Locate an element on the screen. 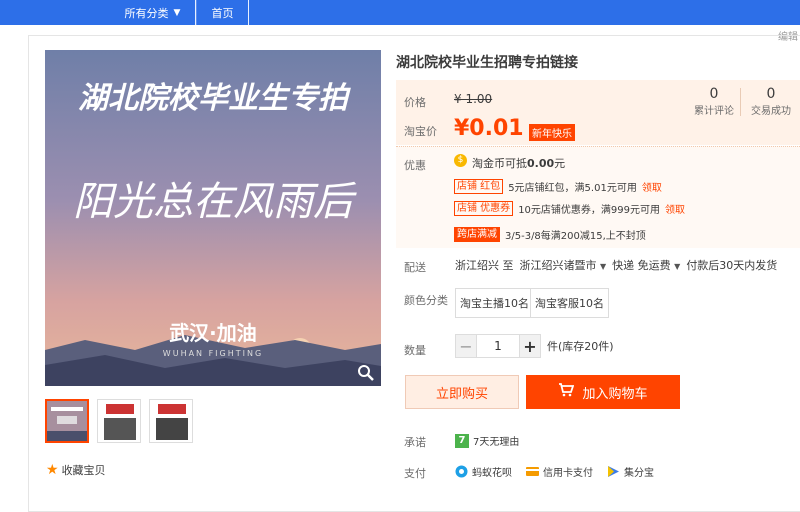 The image size is (800, 512). nav-left-fill is located at coordinates (55, 12).